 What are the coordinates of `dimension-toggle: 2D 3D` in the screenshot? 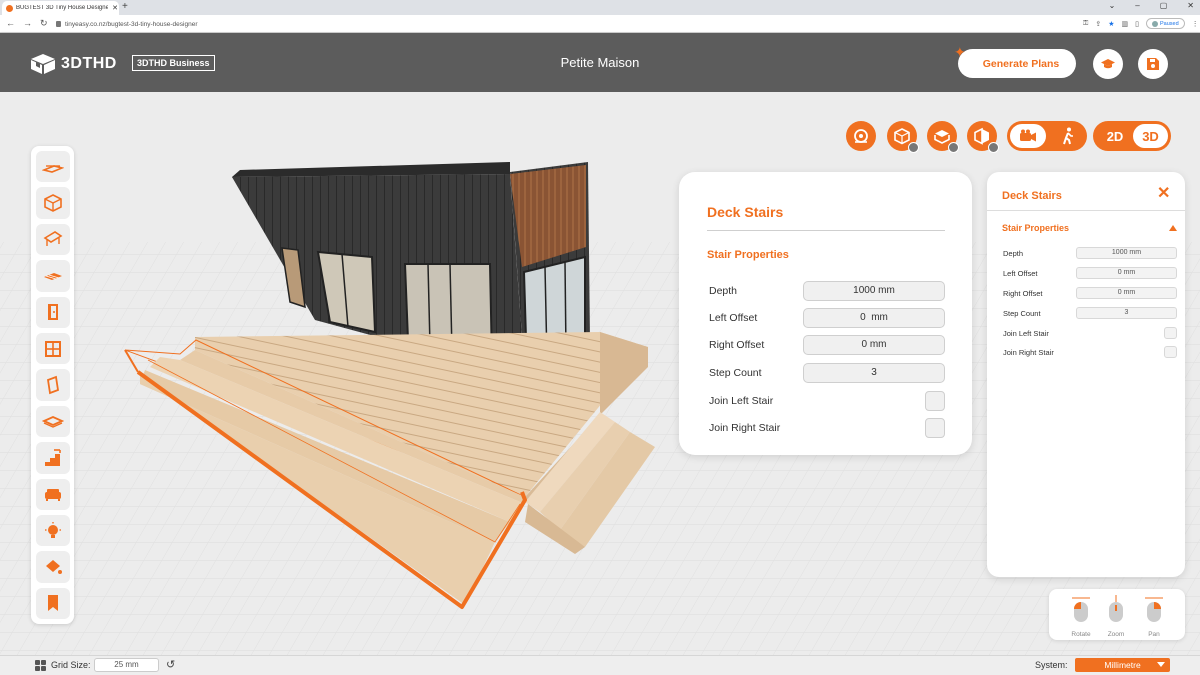 It's located at (1132, 136).